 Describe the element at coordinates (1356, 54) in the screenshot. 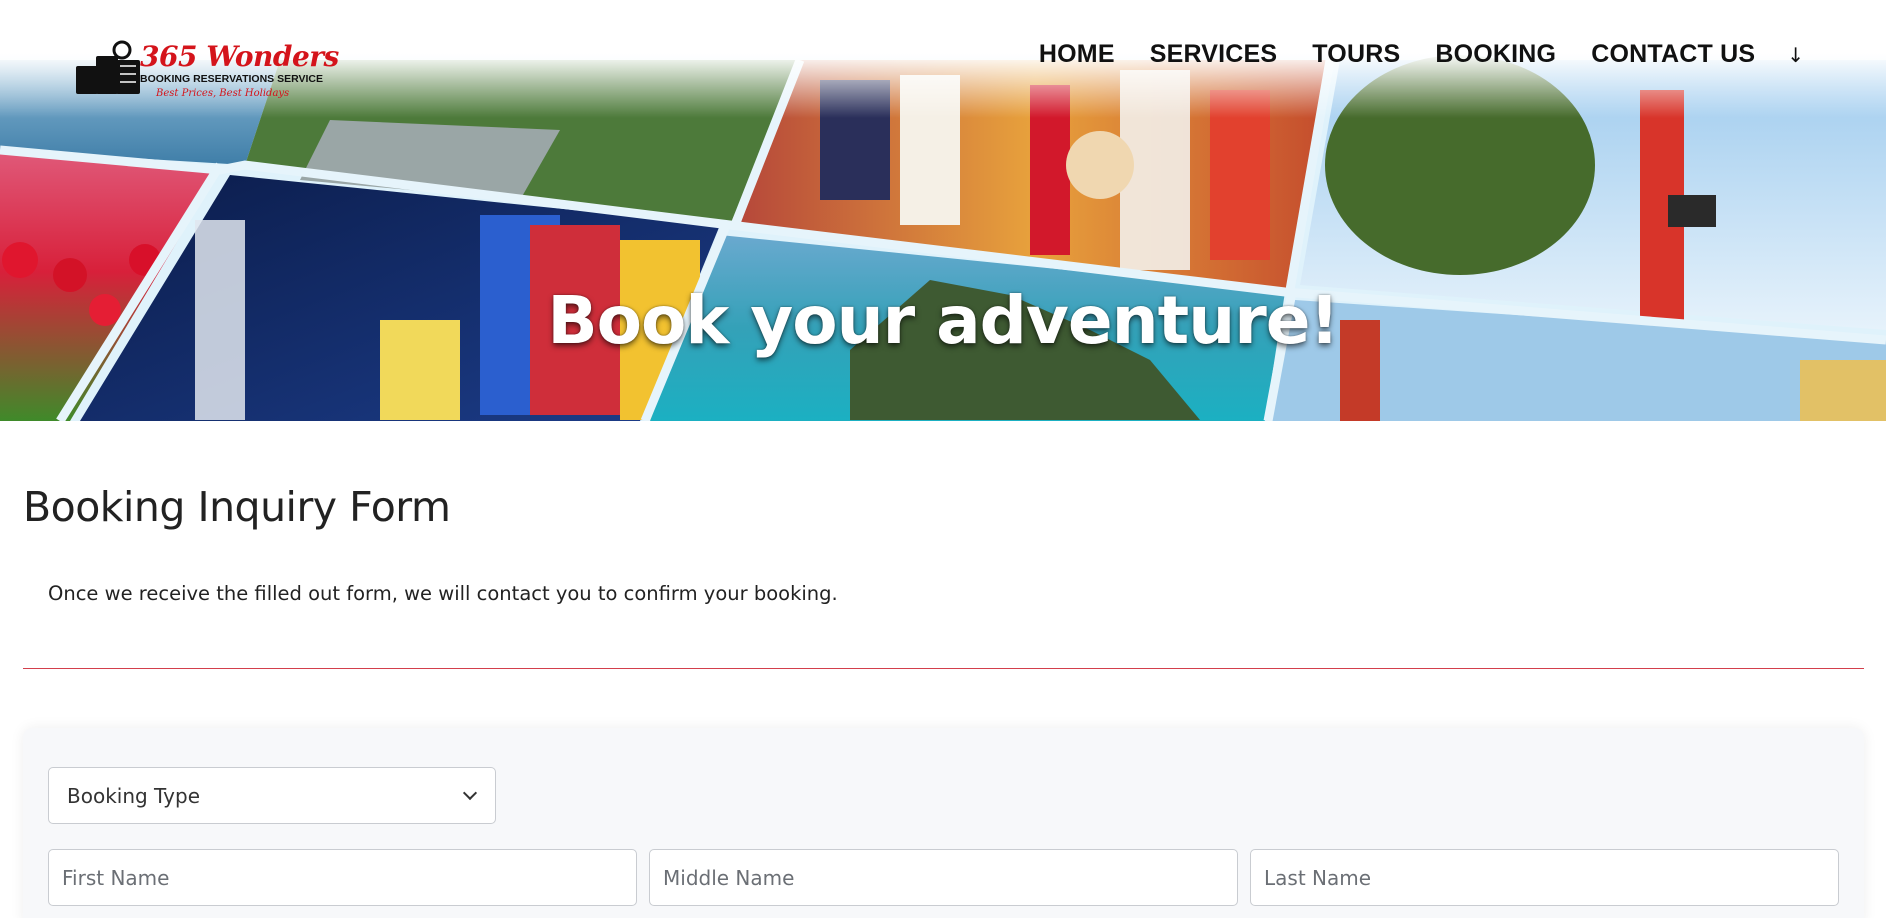

I see `nav-tours: TOURS` at that location.